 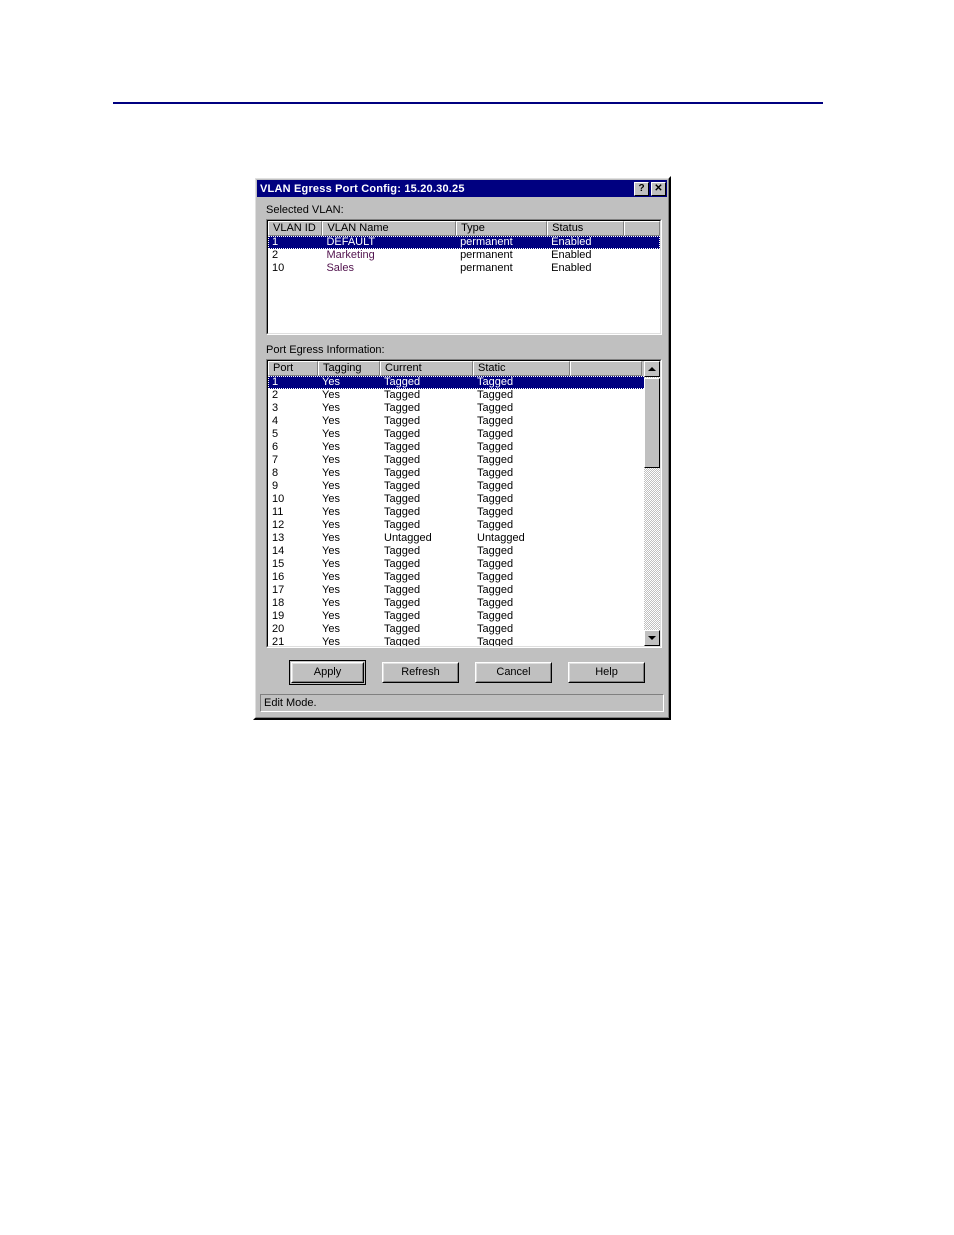 I want to click on refresh-button: Refresh, so click(x=420, y=672).